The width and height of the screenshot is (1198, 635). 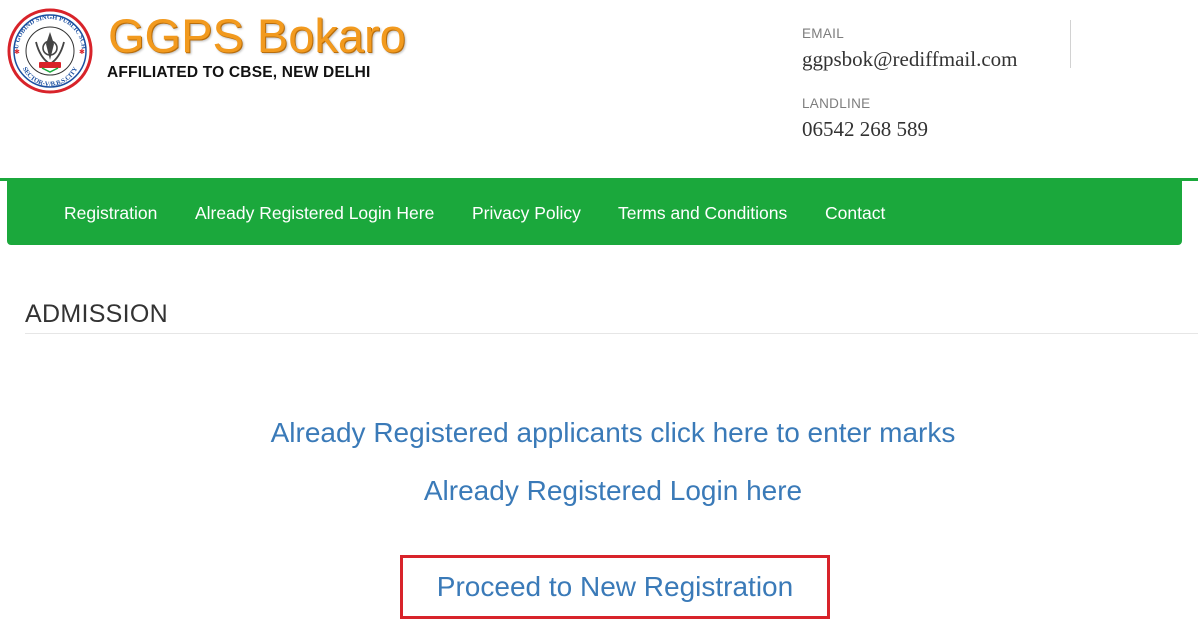 I want to click on landline-contact: LANDLINE 06542 268 589, so click(x=865, y=119).